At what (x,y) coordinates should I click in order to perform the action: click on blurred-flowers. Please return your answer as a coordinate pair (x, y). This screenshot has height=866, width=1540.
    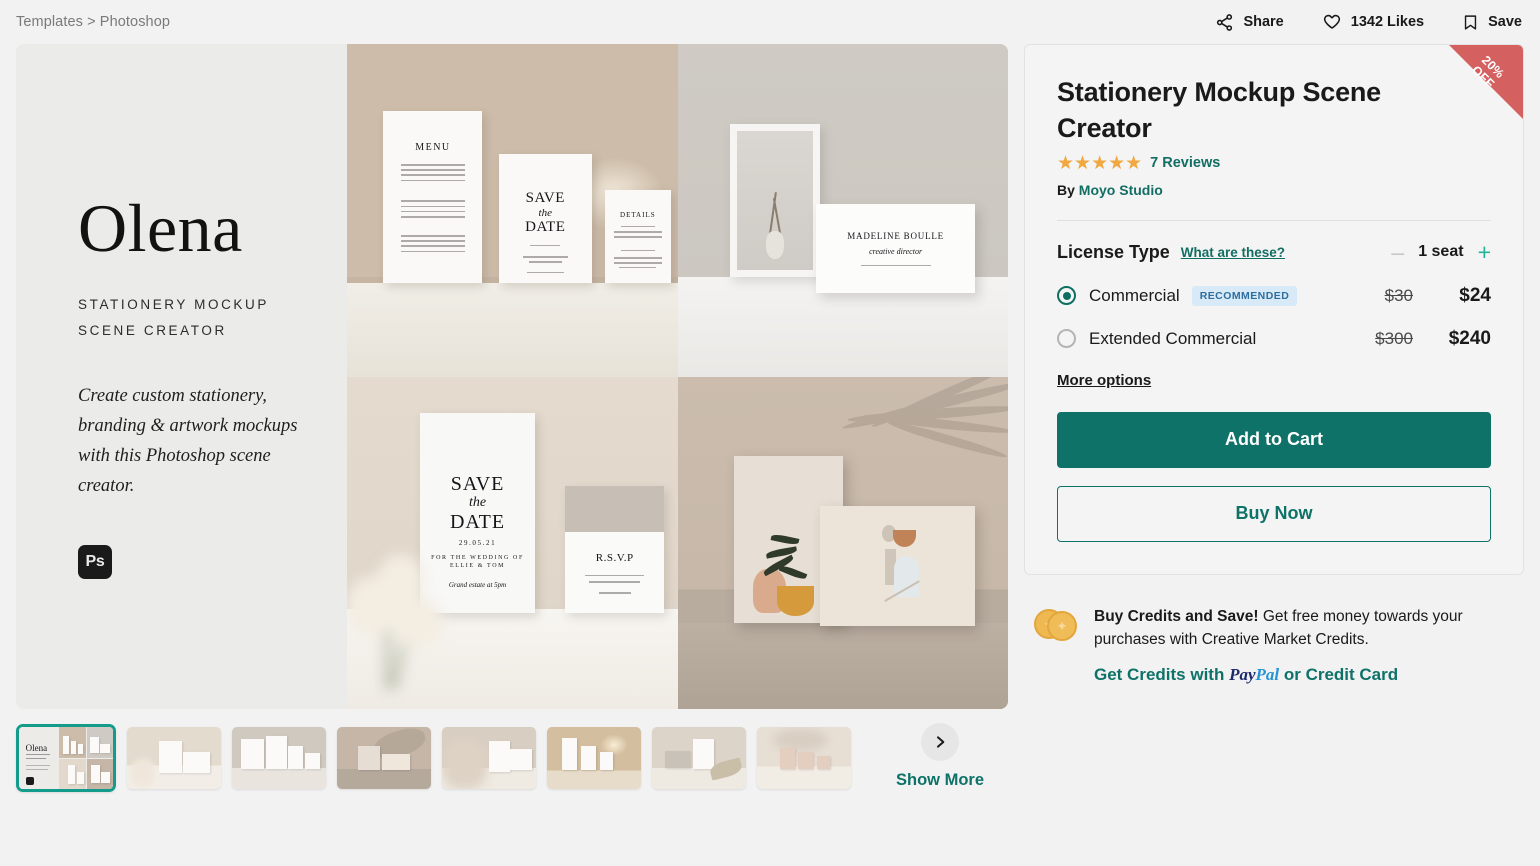
    Looking at the image, I should click on (400, 613).